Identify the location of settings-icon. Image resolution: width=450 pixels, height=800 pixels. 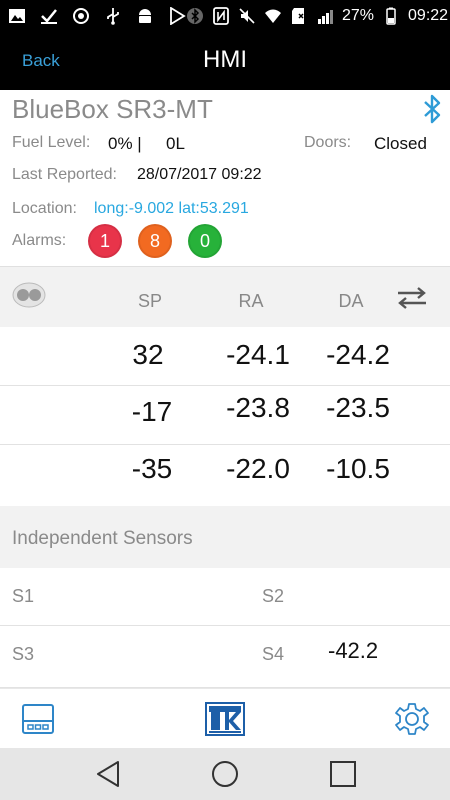
(412, 719).